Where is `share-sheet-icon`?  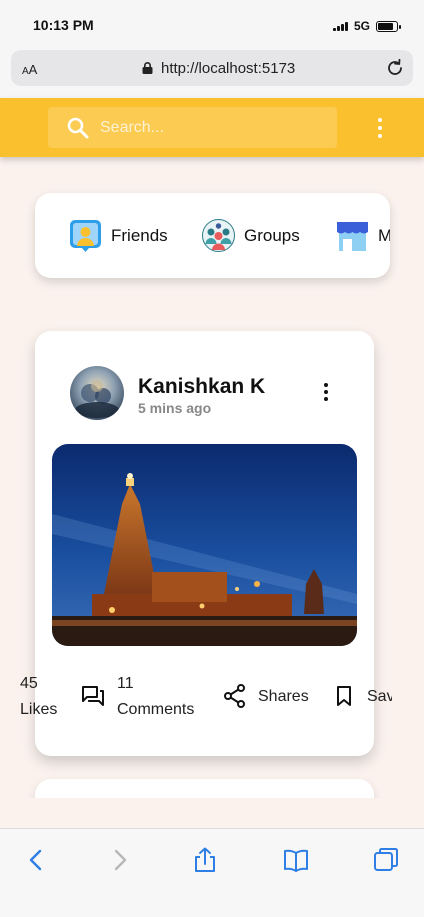
share-sheet-icon is located at coordinates (205, 860).